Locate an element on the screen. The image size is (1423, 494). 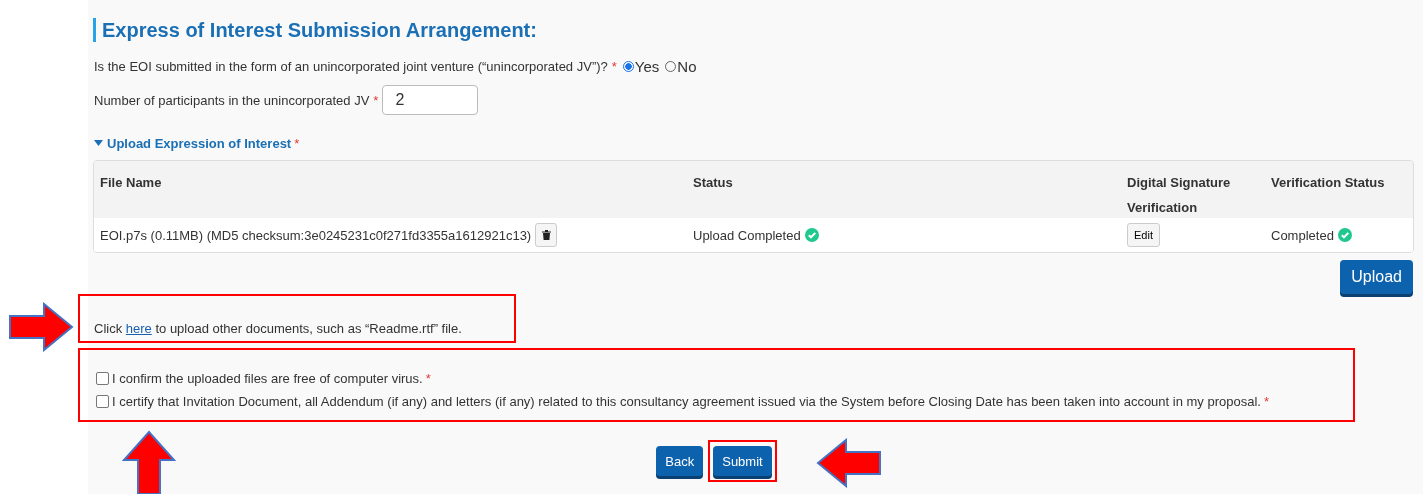
trash-icon is located at coordinates (546, 235).